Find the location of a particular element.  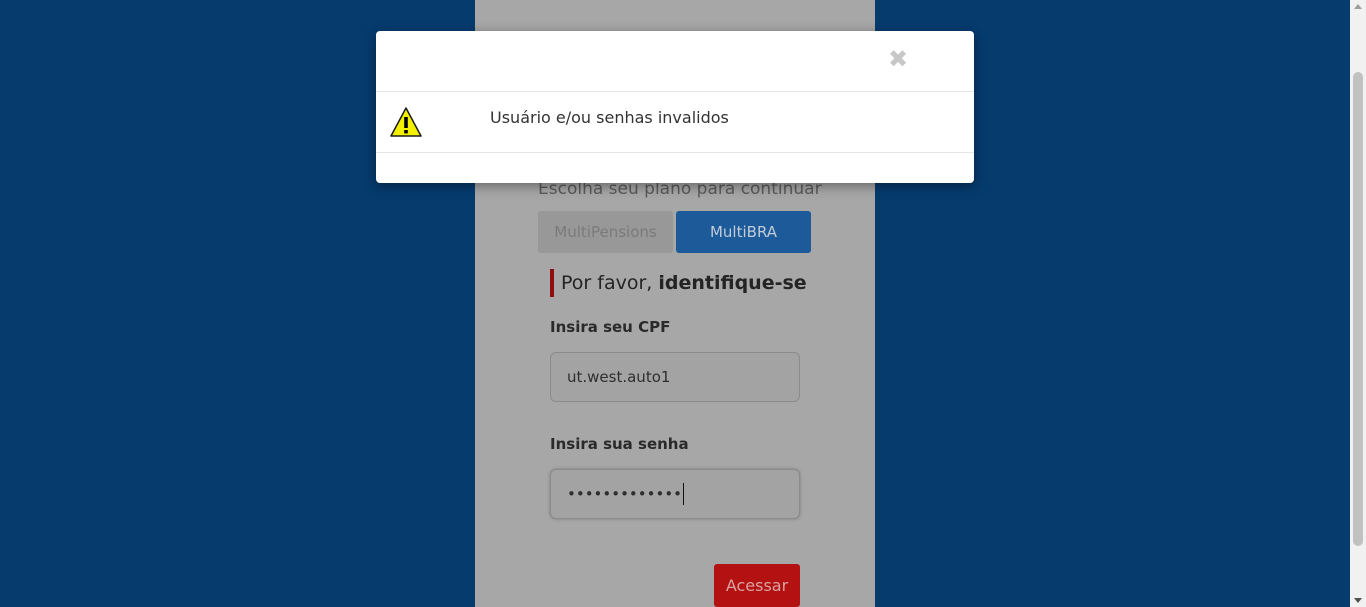

identify-bold: identifique-se is located at coordinates (732, 283).